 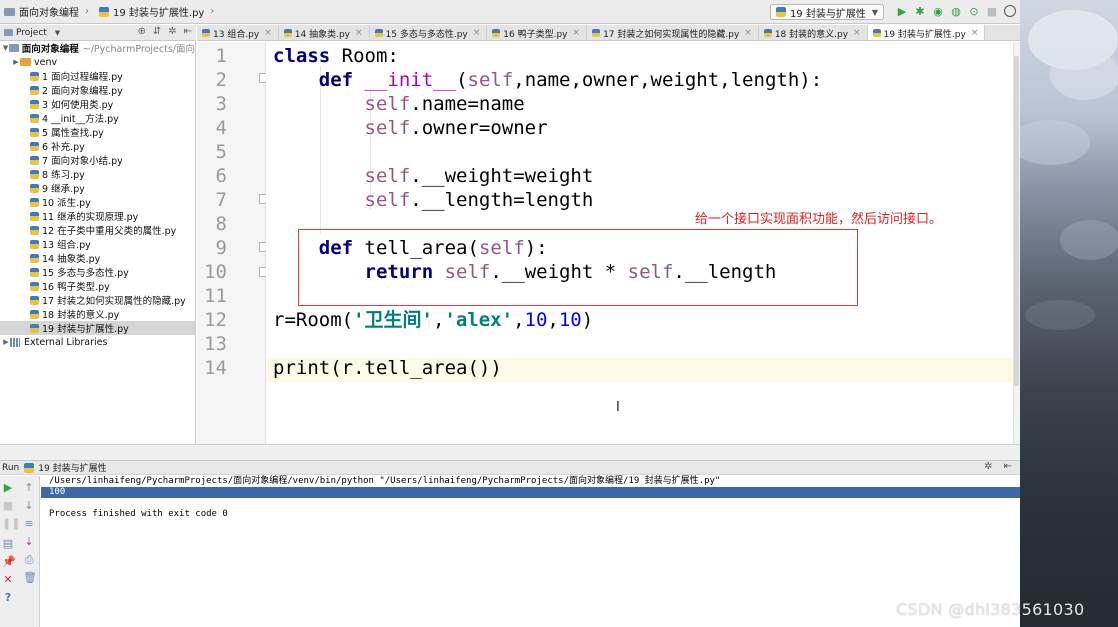 I want to click on tree-file-item: 3 如何使用类.py, so click(x=97, y=104).